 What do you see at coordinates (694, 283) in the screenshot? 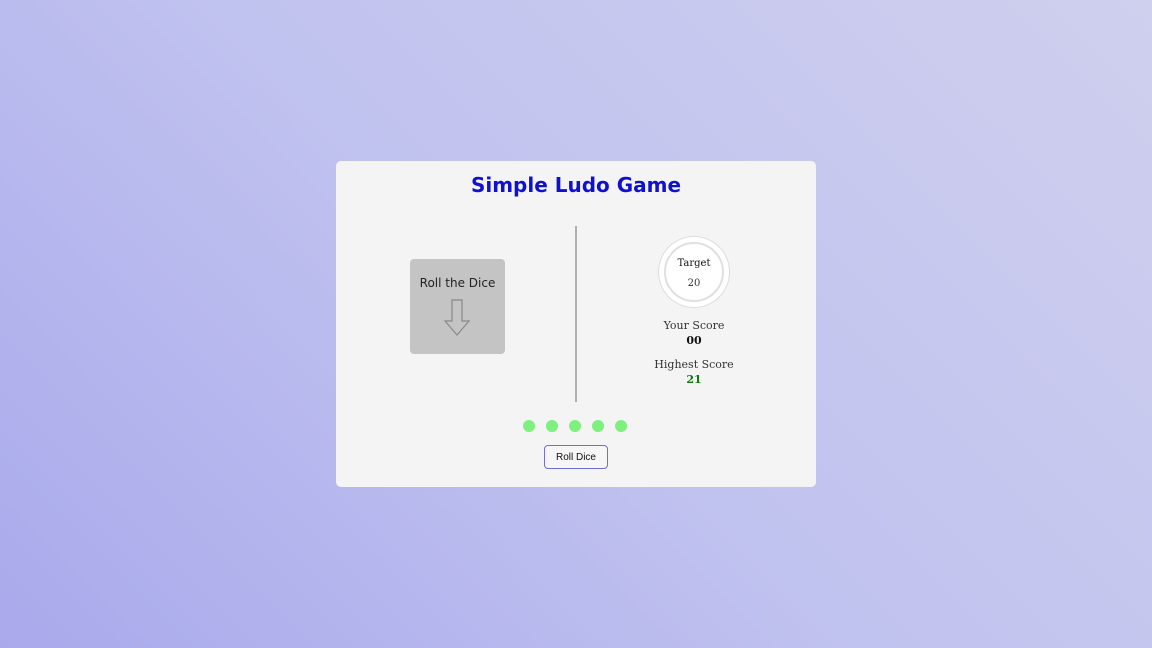
I see `target-value: 20` at bounding box center [694, 283].